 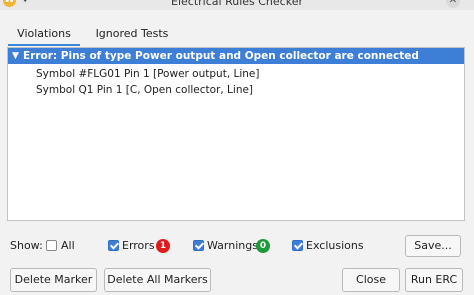 I want to click on exclusions-label: Exclusions, so click(x=335, y=246).